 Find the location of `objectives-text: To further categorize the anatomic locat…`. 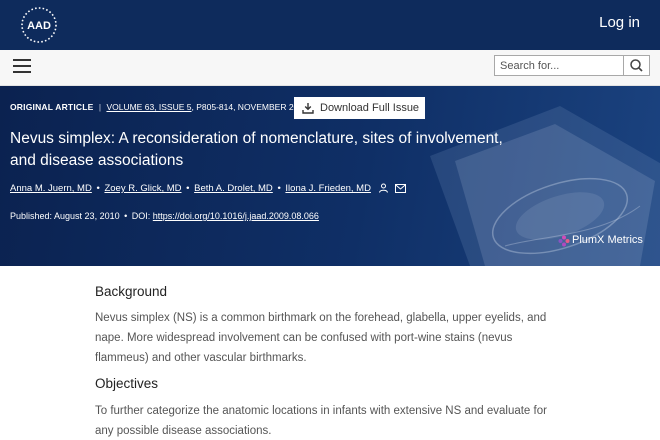

objectives-text: To further categorize the anatomic locat… is located at coordinates (321, 421).